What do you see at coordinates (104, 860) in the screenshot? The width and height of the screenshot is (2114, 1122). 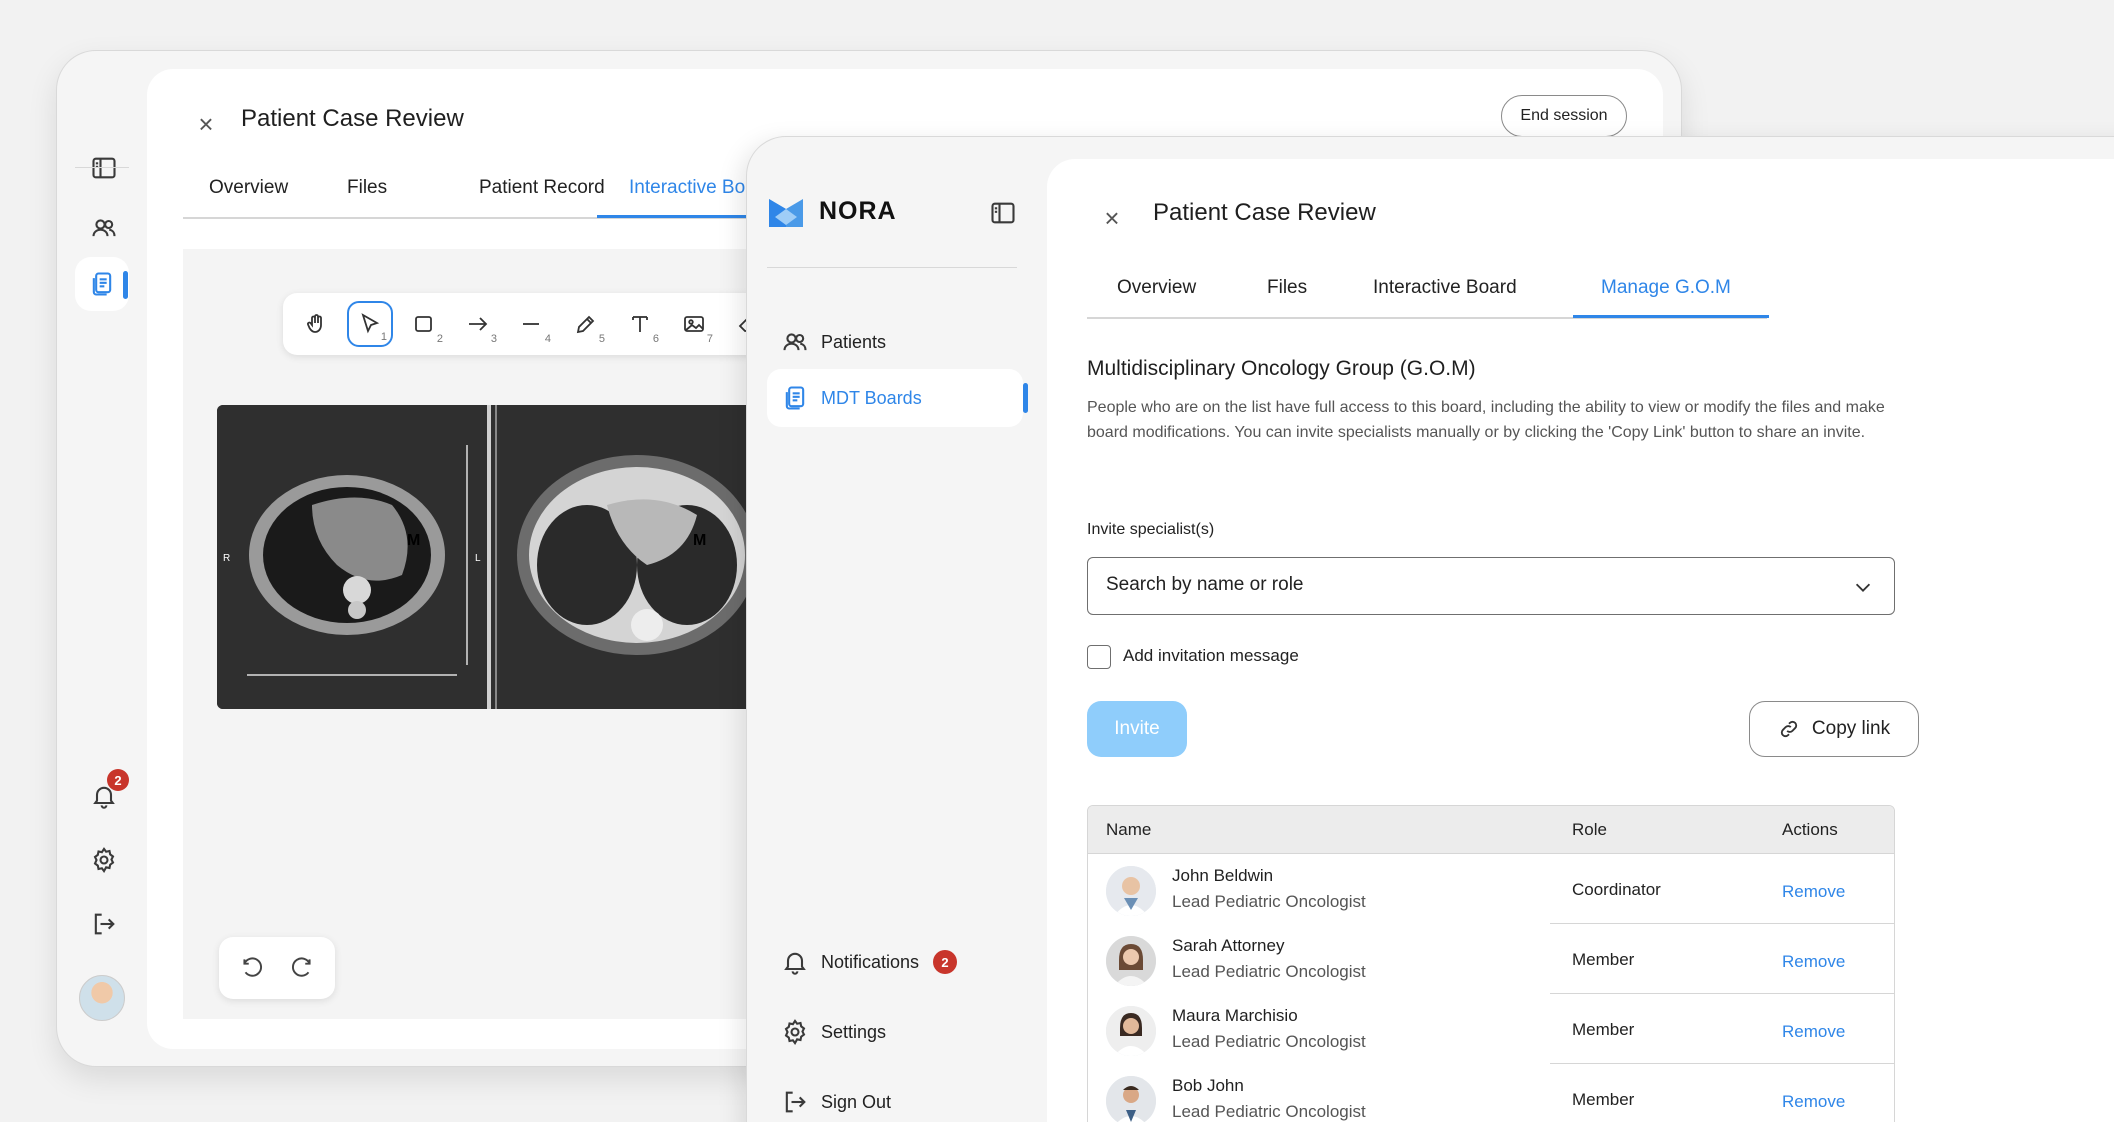 I see `gear-icon` at bounding box center [104, 860].